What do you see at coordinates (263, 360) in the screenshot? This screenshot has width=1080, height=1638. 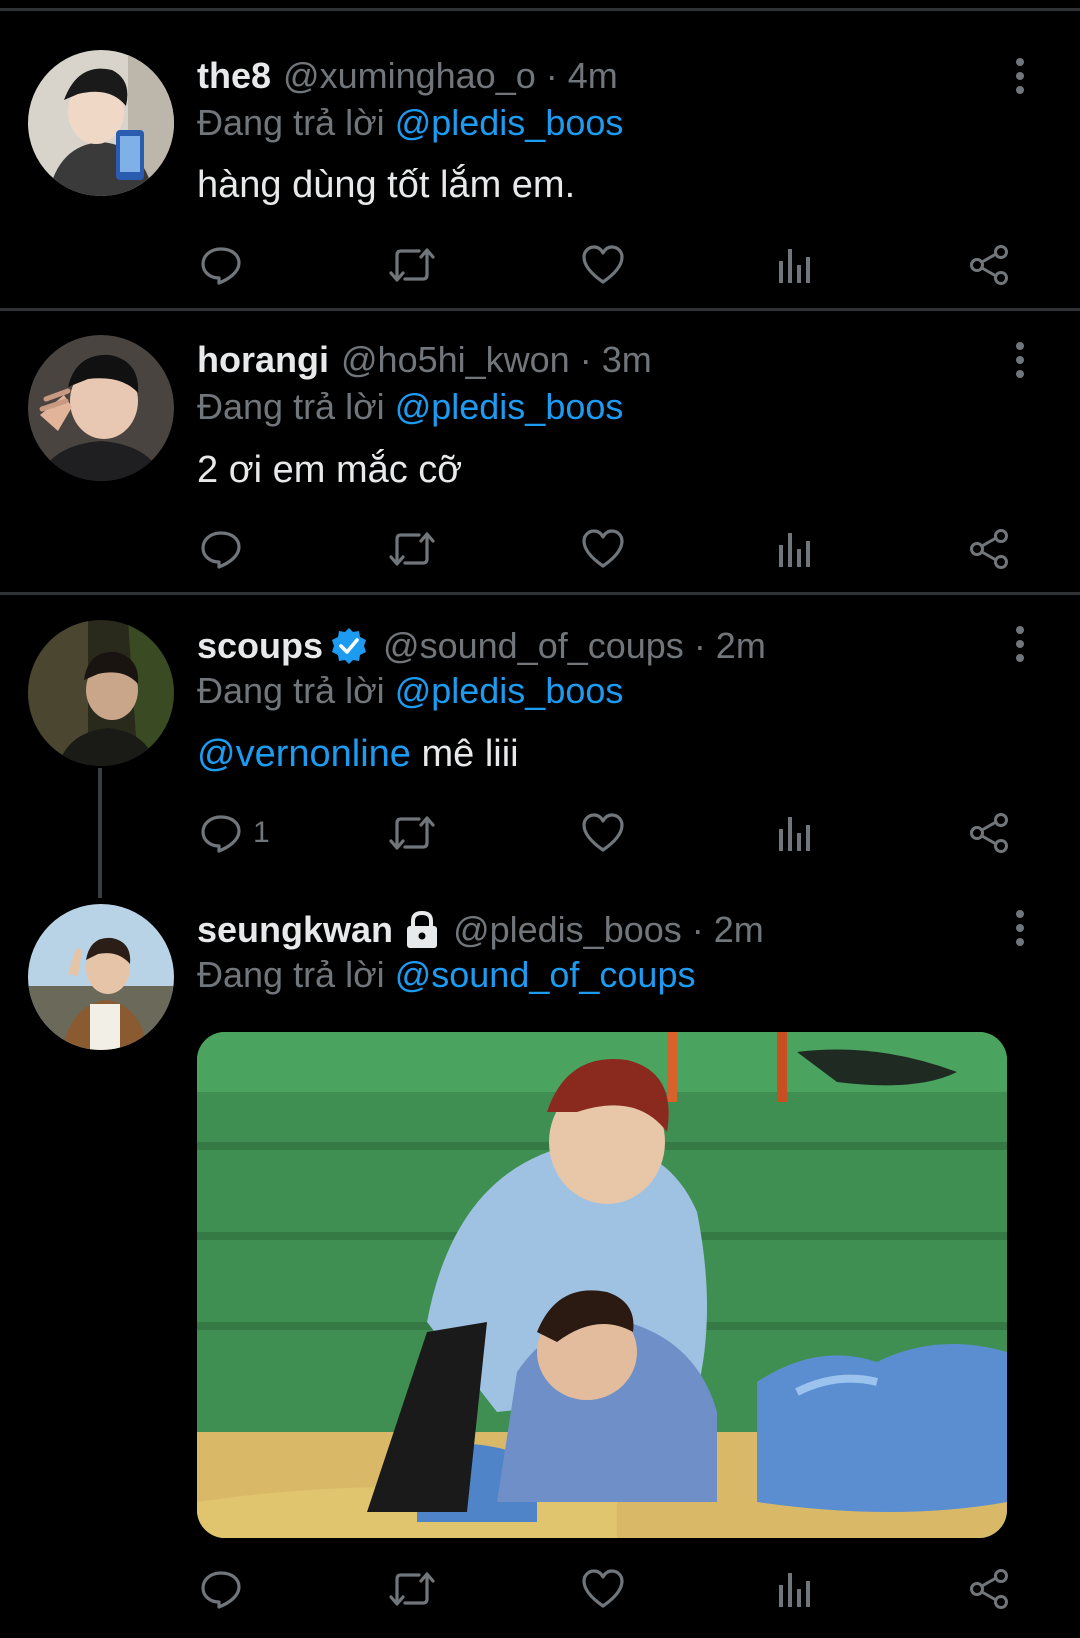 I see `display-name: horangi` at bounding box center [263, 360].